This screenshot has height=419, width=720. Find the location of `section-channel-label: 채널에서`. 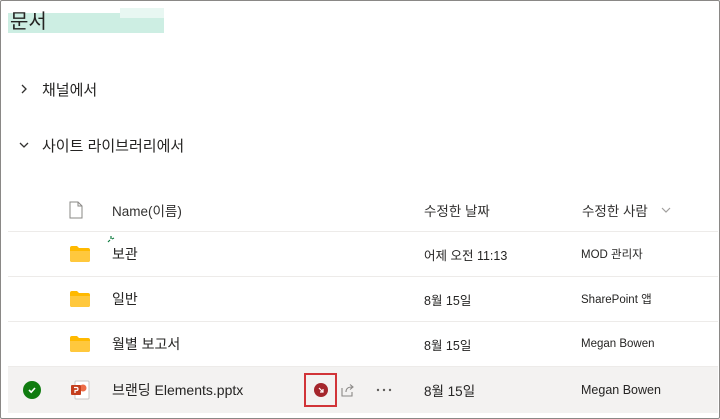

section-channel-label: 채널에서 is located at coordinates (70, 90).